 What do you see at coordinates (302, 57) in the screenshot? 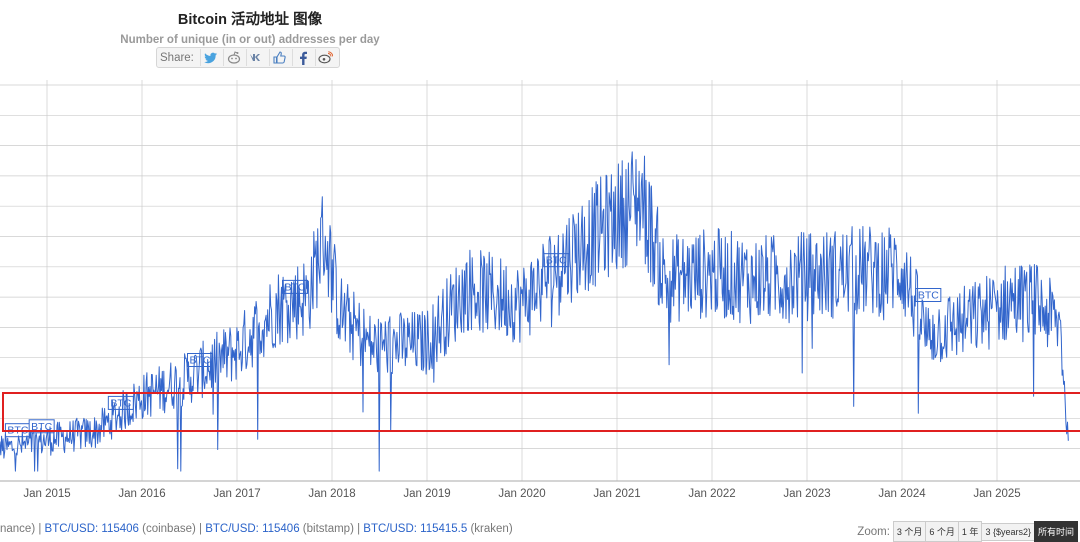
I see `facebook-icon` at bounding box center [302, 57].